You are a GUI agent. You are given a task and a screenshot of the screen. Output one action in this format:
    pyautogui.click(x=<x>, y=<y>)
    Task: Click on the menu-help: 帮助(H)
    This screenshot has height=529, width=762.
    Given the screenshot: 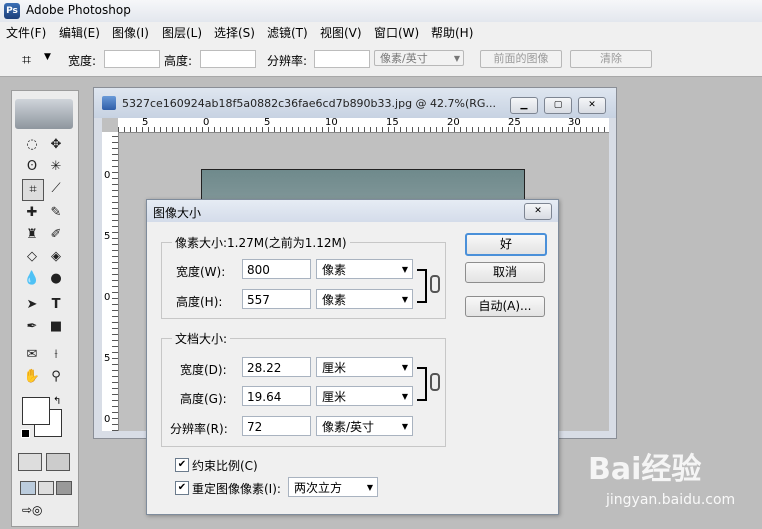 What is the action you would take?
    pyautogui.click(x=452, y=32)
    